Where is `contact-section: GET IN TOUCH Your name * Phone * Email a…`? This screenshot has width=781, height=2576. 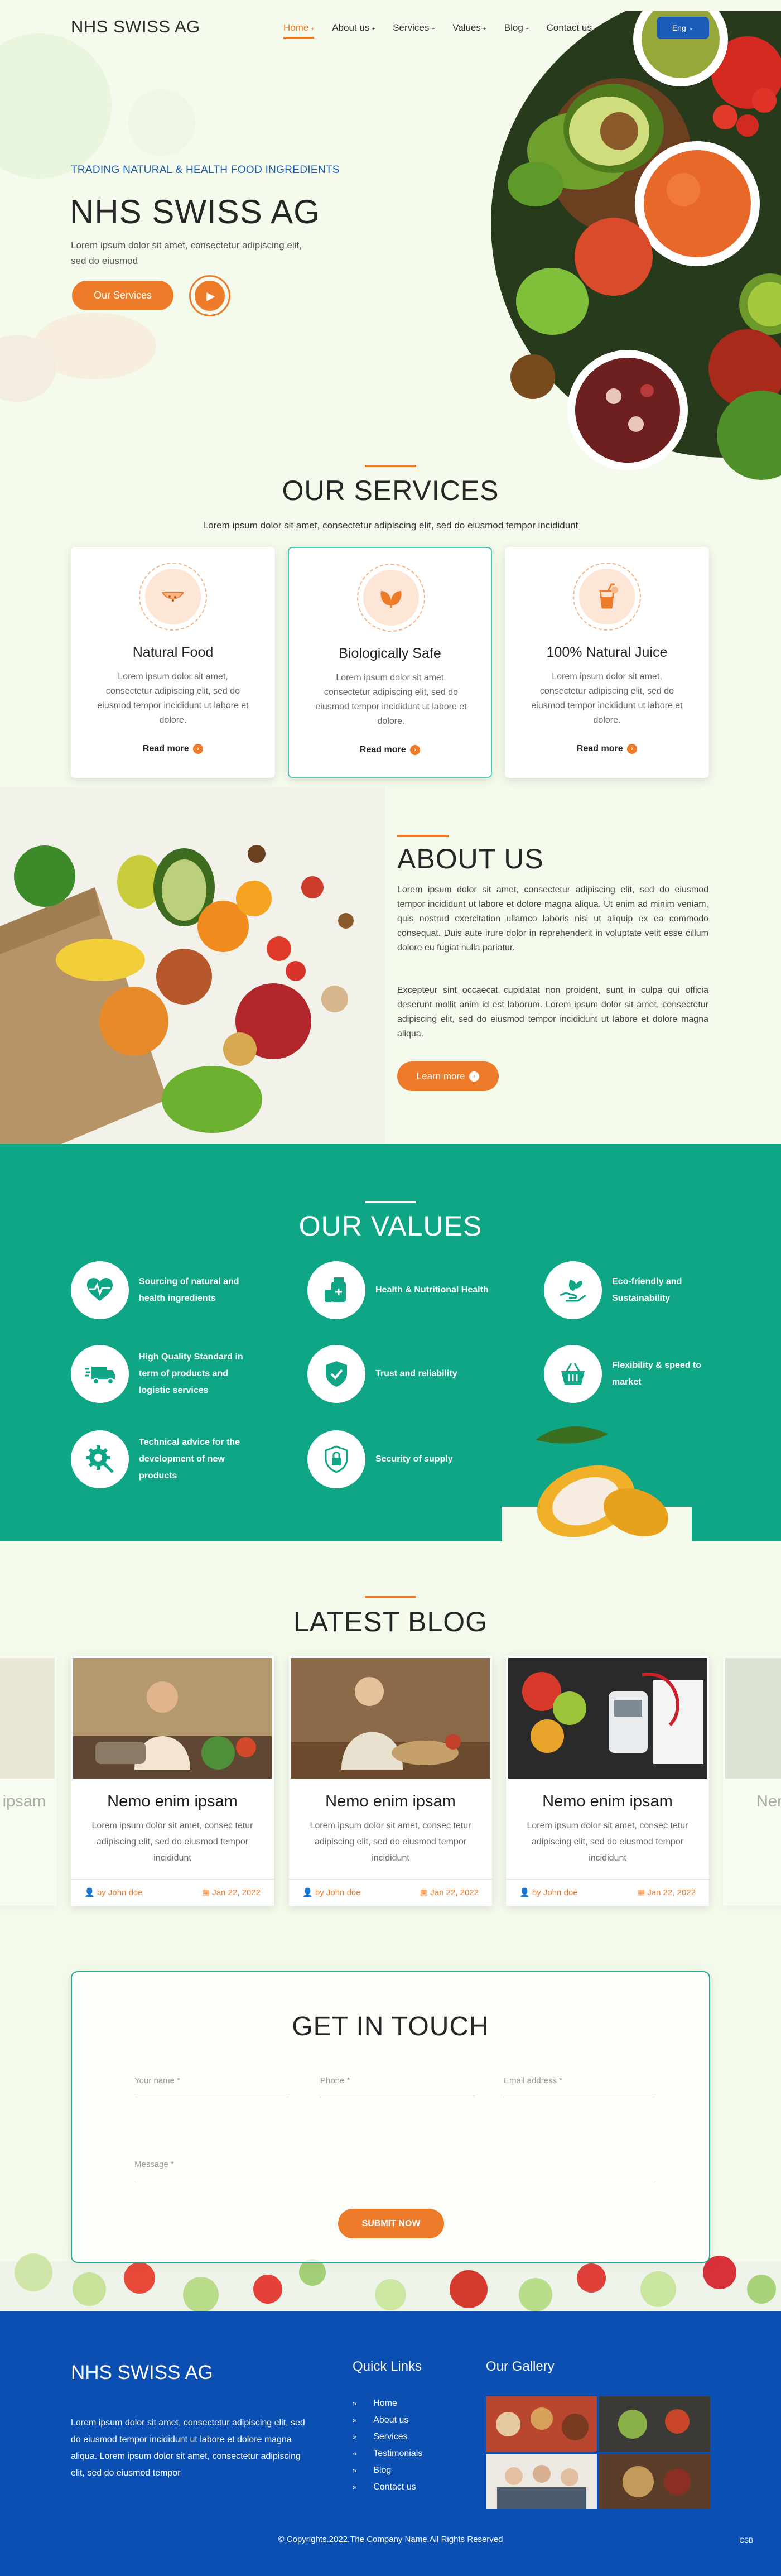
contact-section: GET IN TOUCH Your name * Phone * Email a… is located at coordinates (390, 2118).